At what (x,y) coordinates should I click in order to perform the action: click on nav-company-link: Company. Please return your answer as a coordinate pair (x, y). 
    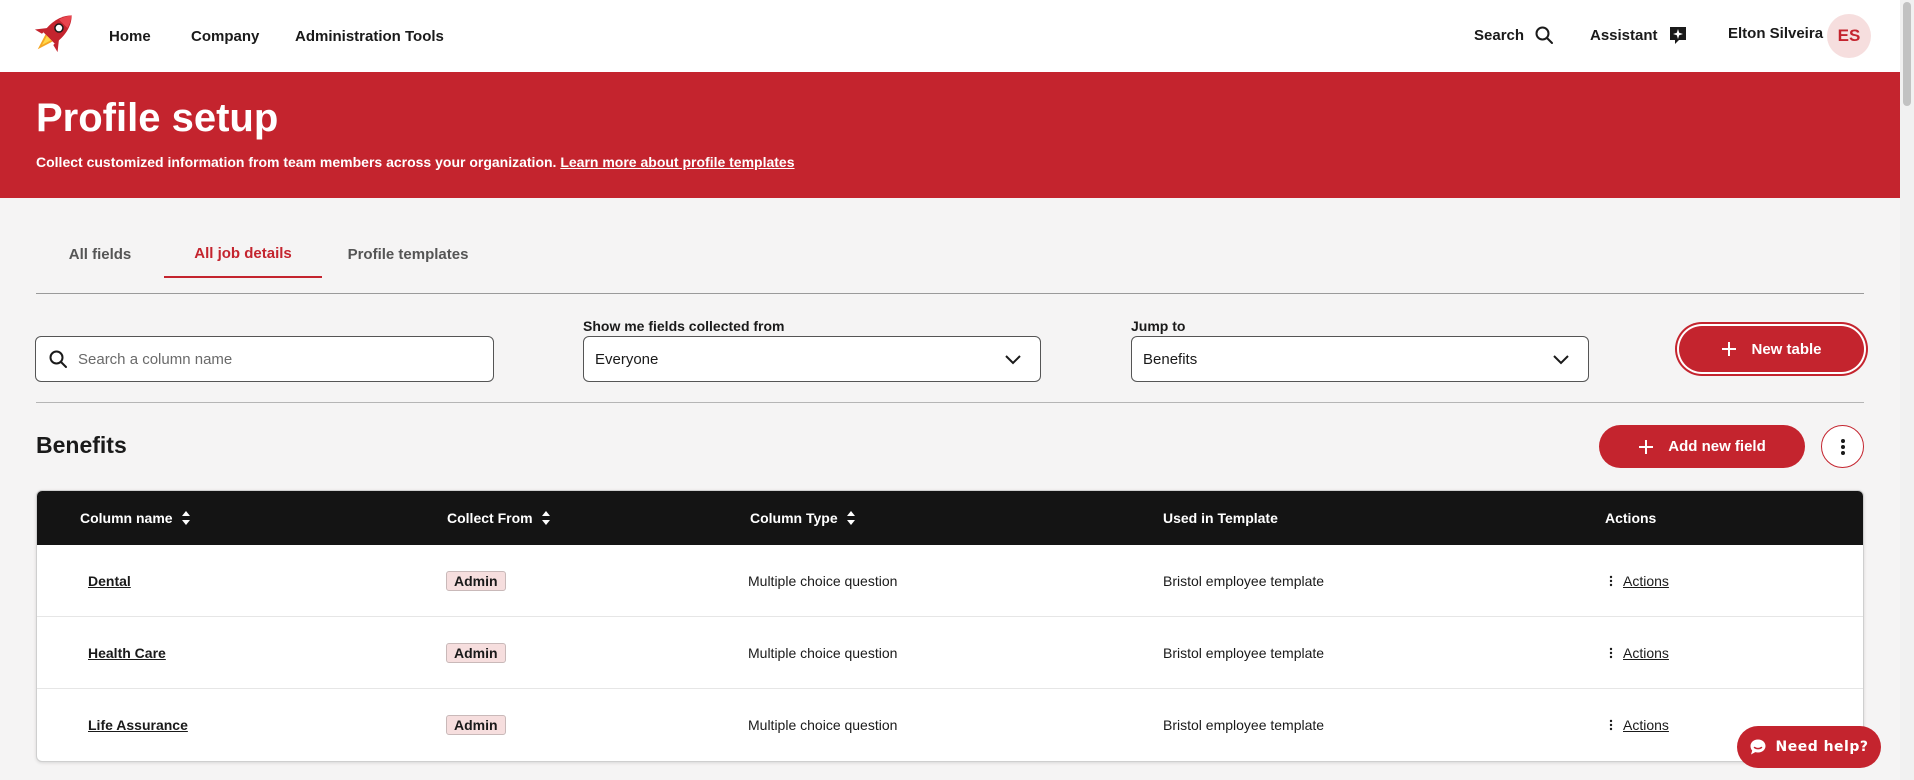
    Looking at the image, I should click on (225, 36).